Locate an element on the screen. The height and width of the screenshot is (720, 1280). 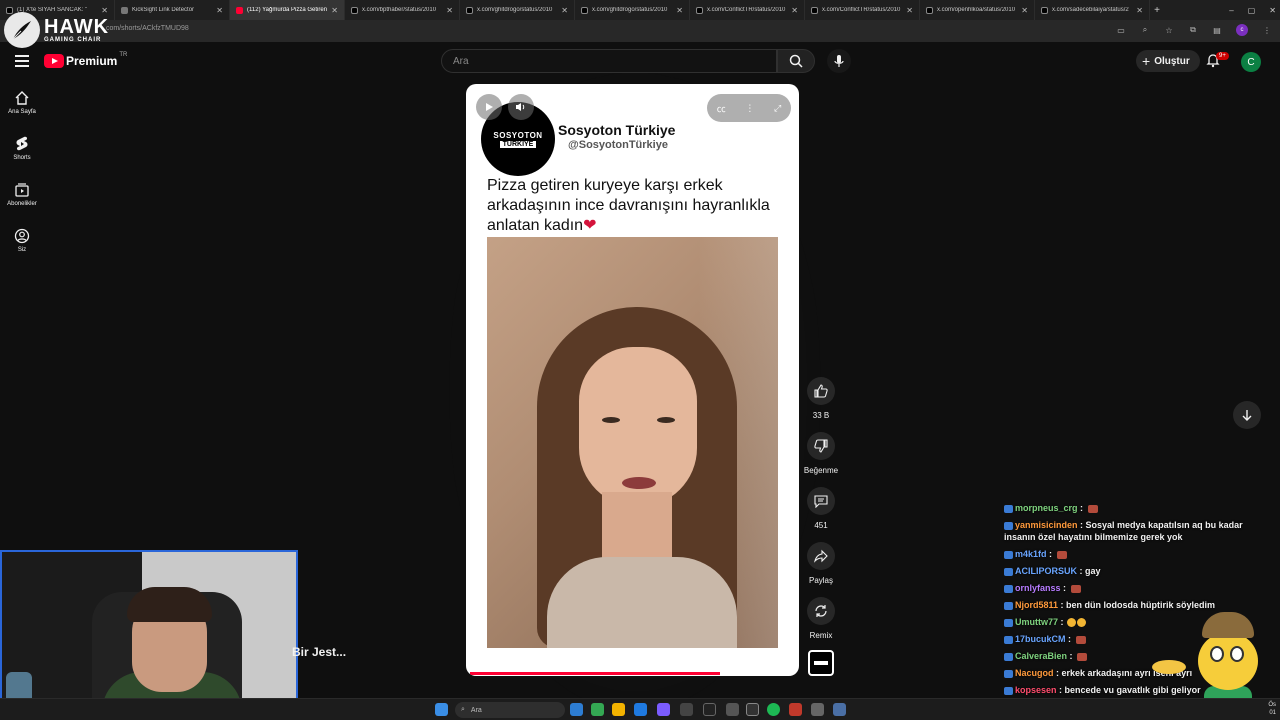
playback-progress-bar is located at coordinates (595, 673).